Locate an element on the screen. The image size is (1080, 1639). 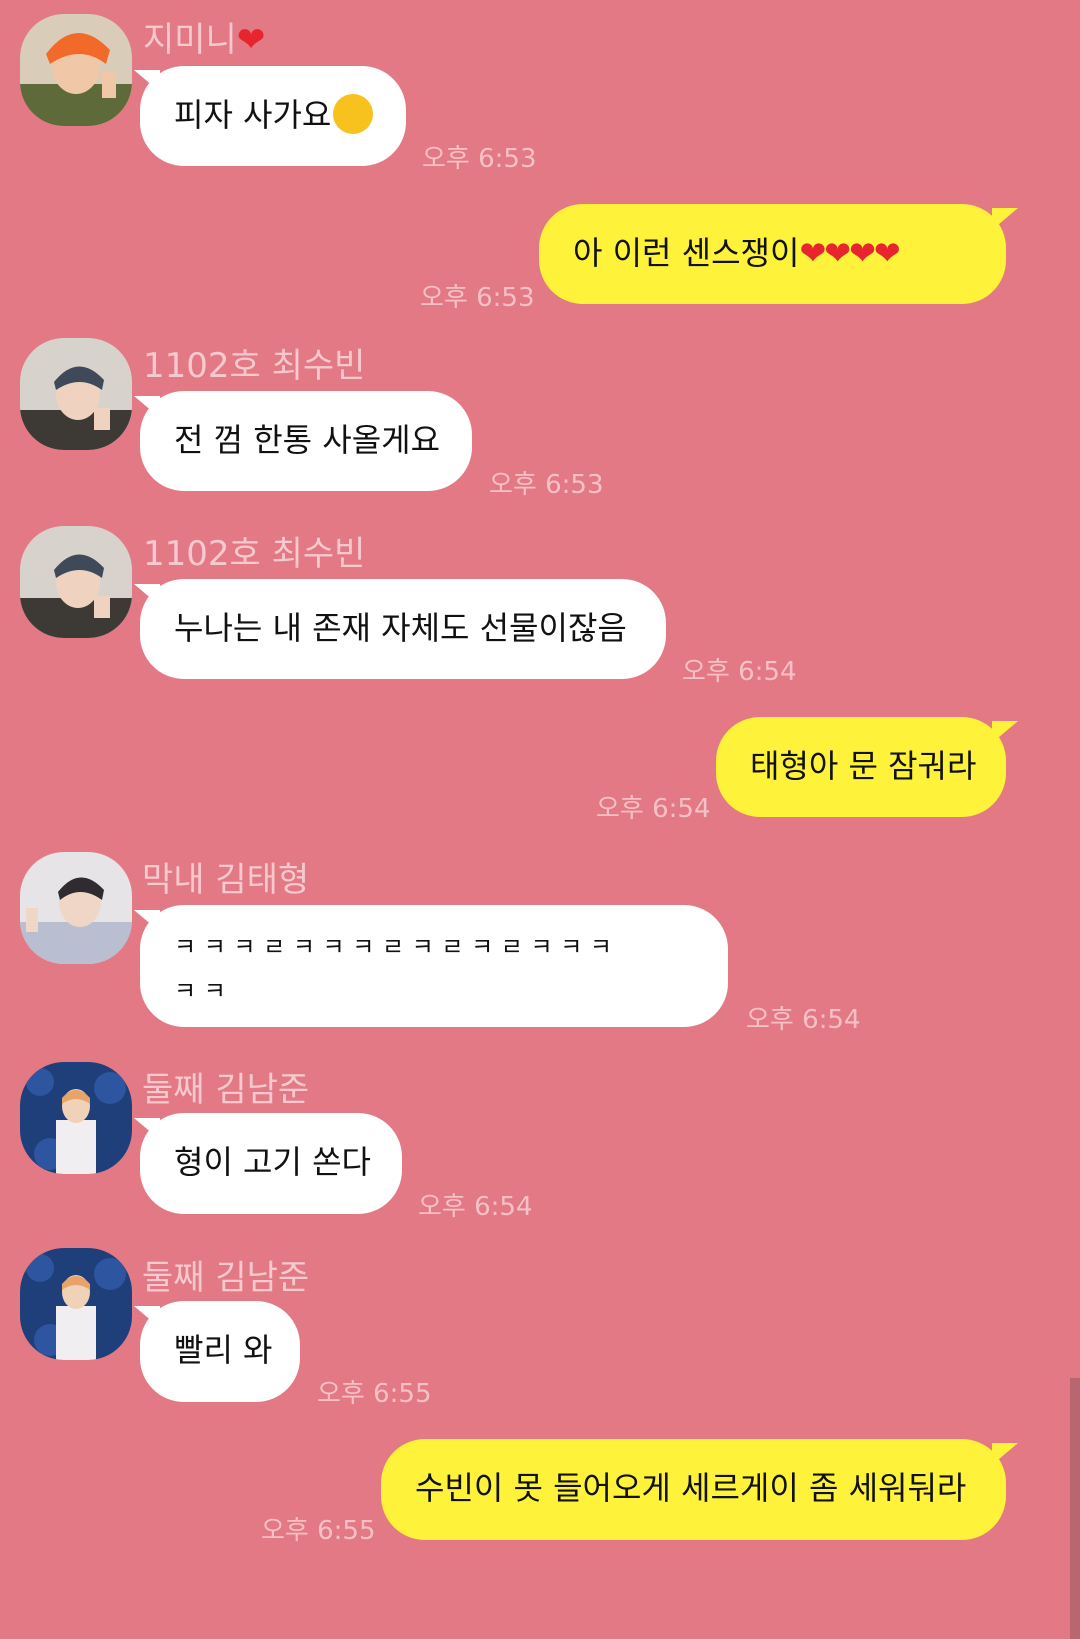
message-text: 누나는 내 존재 자체도 선물이잖음 is located at coordinates (400, 628).